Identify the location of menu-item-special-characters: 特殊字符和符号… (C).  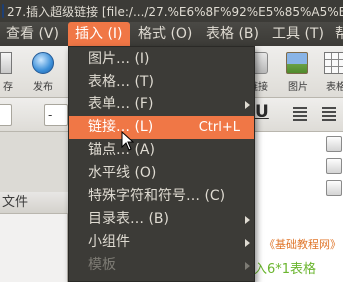
(161, 196).